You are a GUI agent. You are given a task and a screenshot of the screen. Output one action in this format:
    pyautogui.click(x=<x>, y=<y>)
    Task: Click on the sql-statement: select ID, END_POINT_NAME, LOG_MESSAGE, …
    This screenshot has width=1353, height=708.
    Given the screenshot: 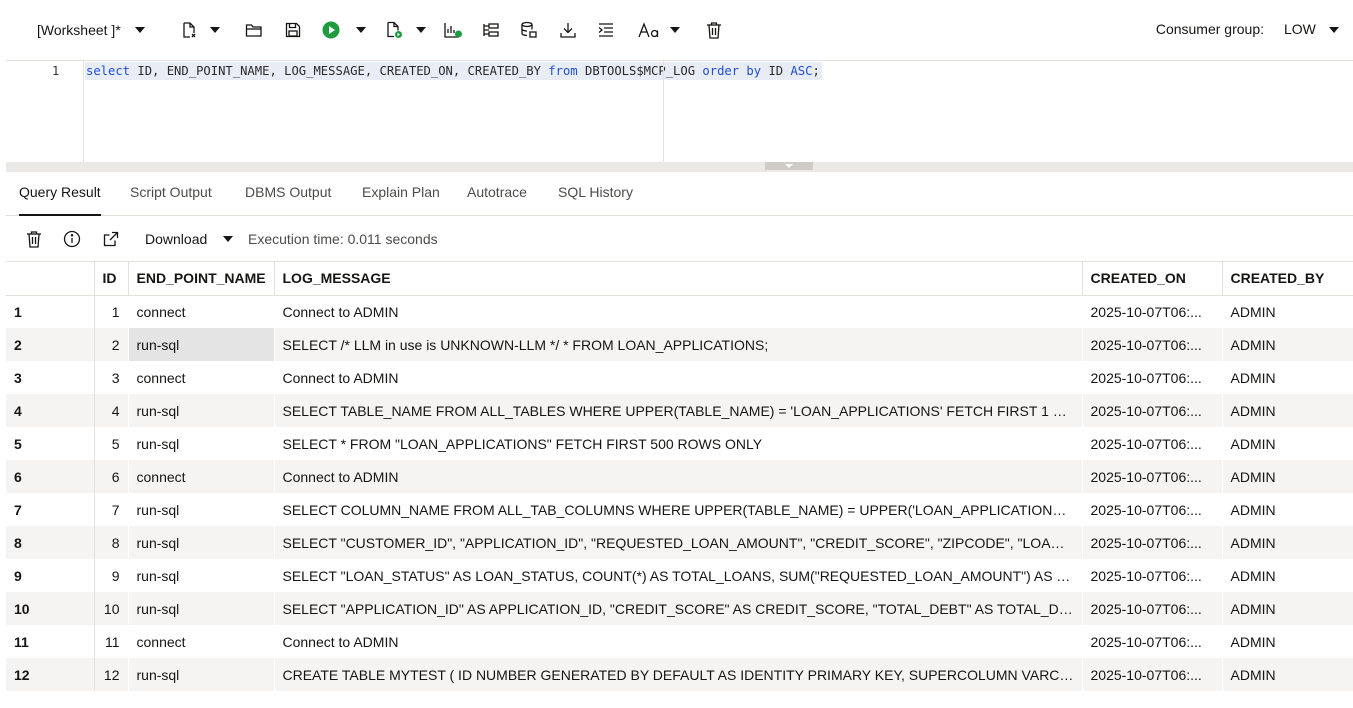 What is the action you would take?
    pyautogui.click(x=453, y=71)
    